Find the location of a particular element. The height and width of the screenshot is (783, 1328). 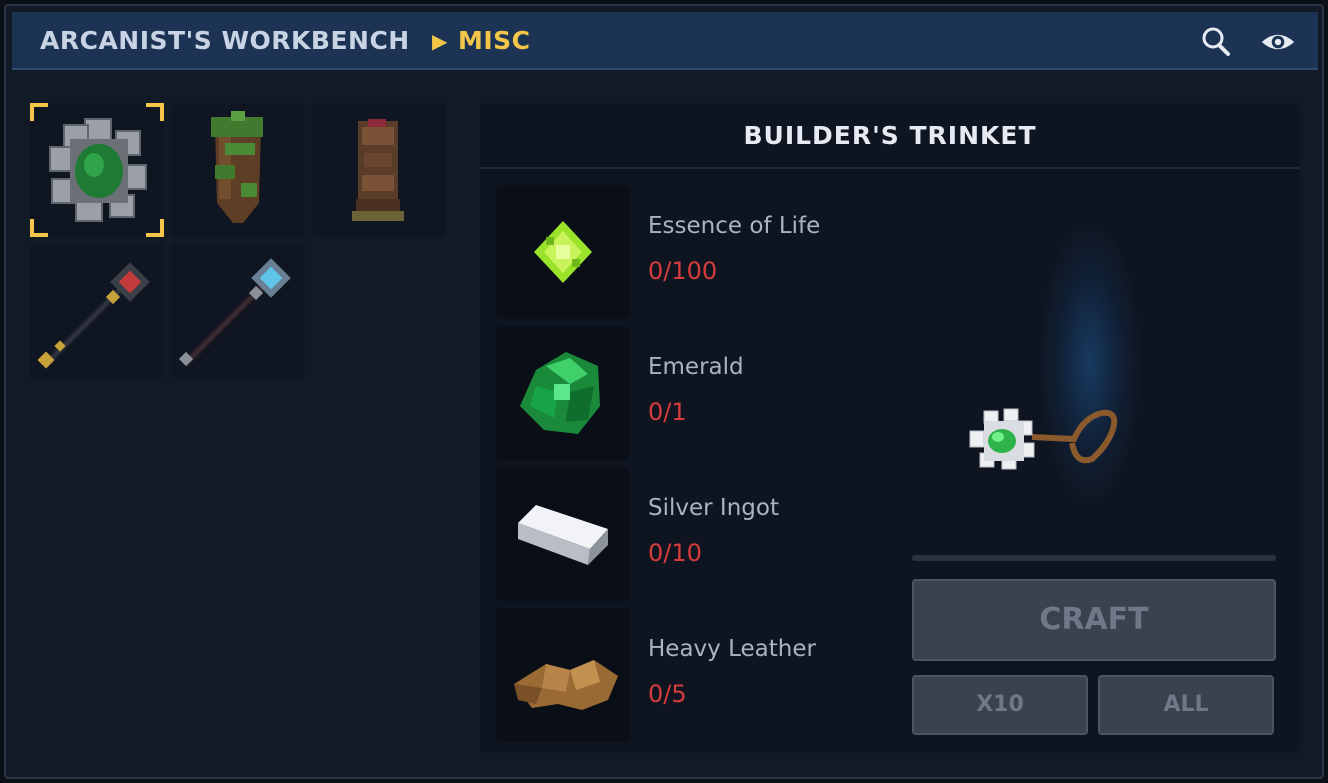

item-slot-mossy-totem is located at coordinates (238, 170).